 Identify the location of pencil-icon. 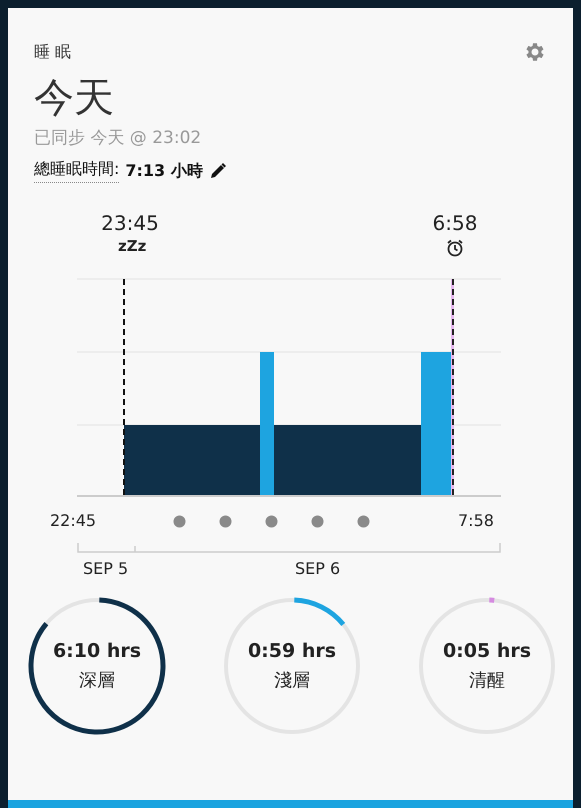
(217, 171).